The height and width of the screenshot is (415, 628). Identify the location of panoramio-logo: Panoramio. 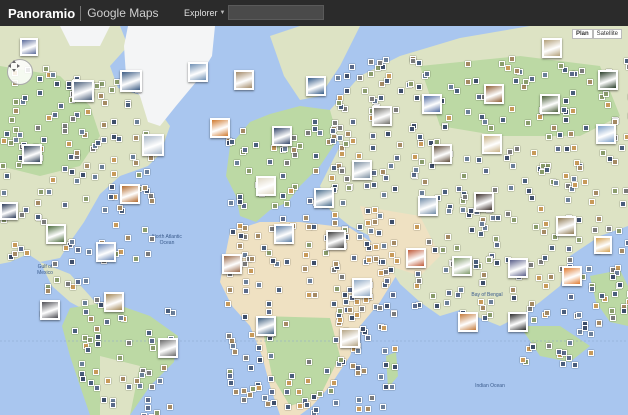
(41, 13).